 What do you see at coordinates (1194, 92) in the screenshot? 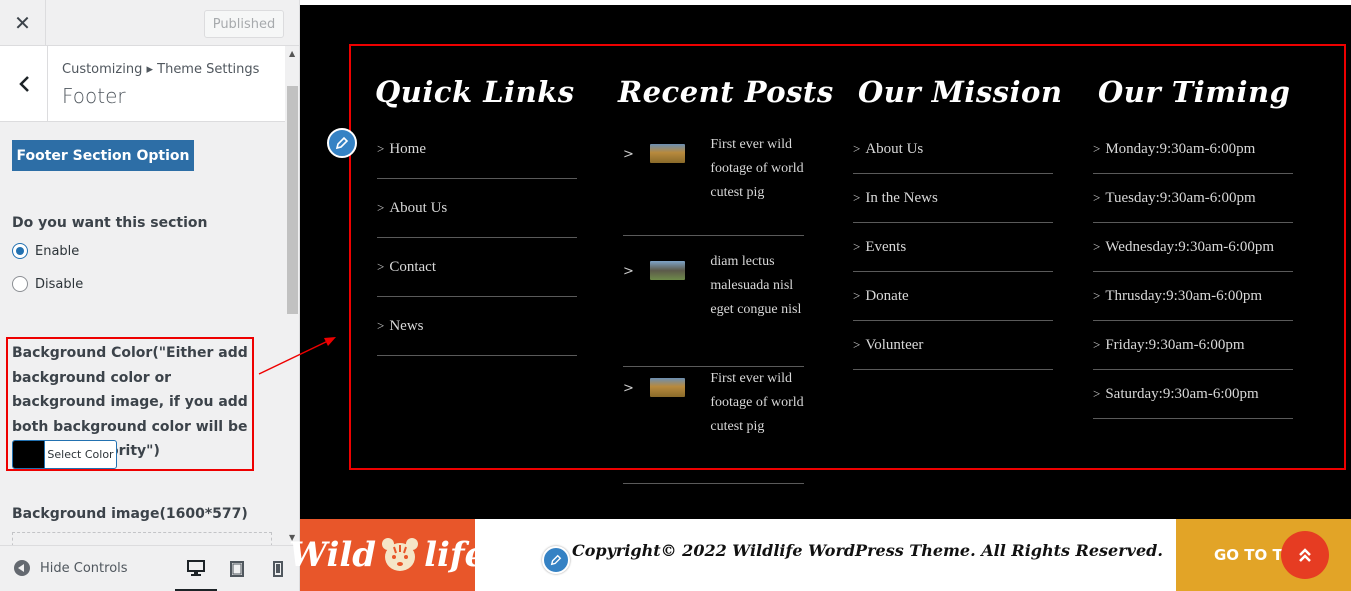
I see `our-timing-title: Our Timing` at bounding box center [1194, 92].